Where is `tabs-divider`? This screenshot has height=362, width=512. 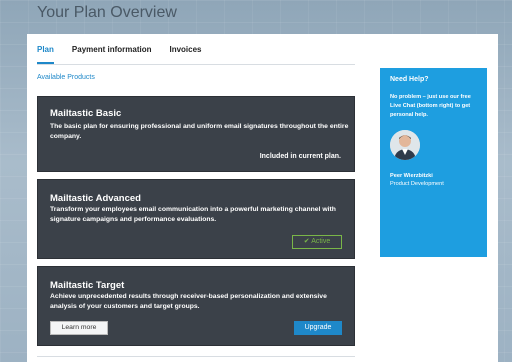 tabs-divider is located at coordinates (196, 64).